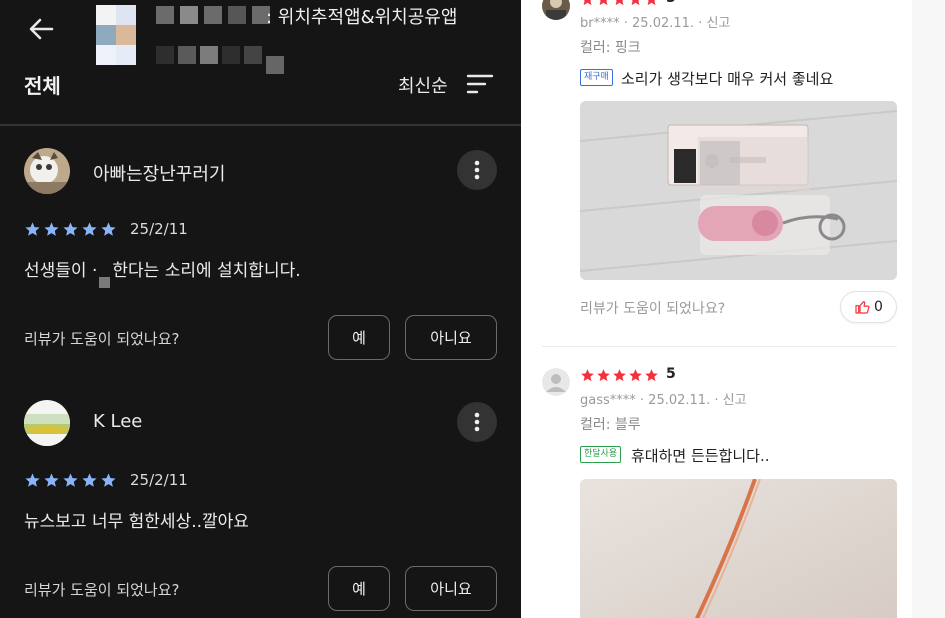  Describe the element at coordinates (727, 79) in the screenshot. I see `review-text: 소리가 생각보다 매우 커서 좋네요` at that location.